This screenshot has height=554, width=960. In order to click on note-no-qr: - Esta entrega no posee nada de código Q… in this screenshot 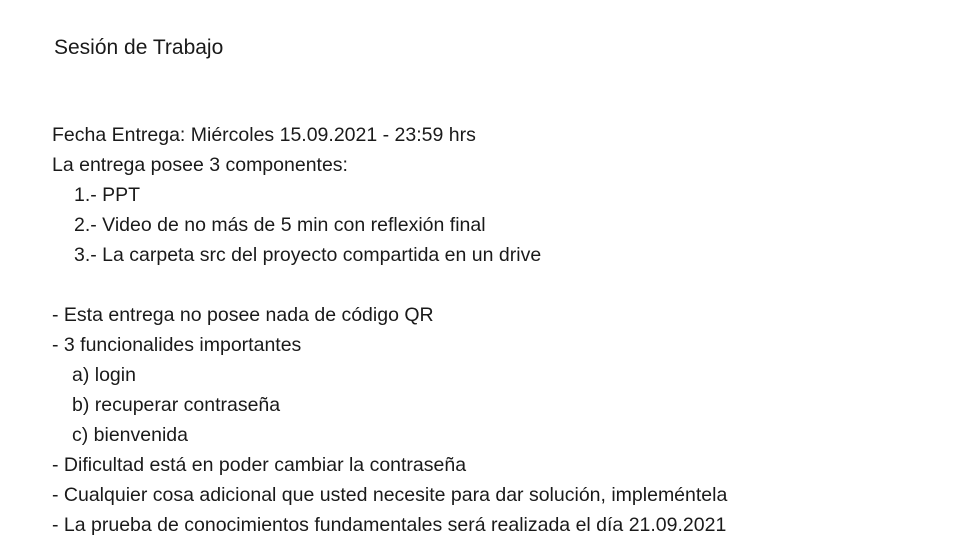, I will do `click(243, 315)`.